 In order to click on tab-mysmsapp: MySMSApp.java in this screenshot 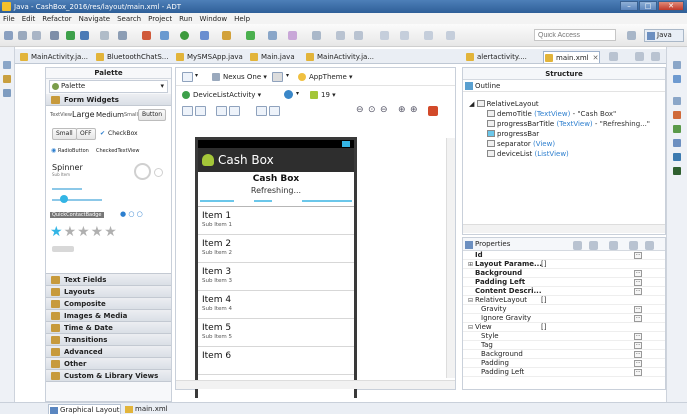, I will do `click(209, 57)`.